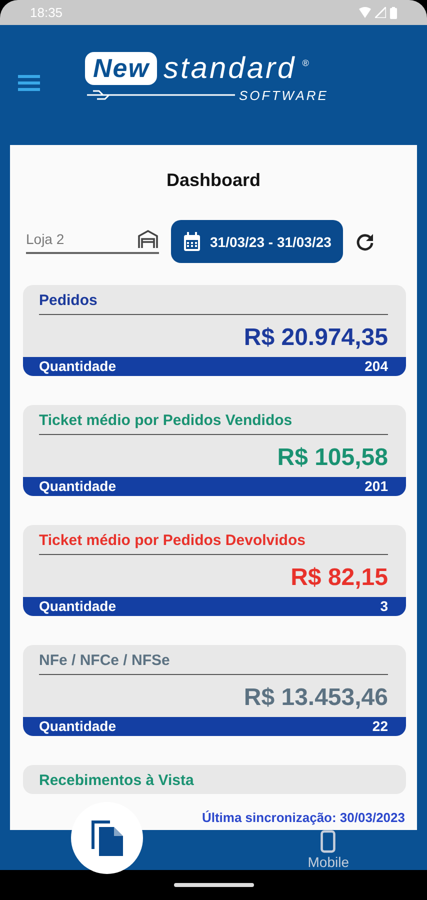 The height and width of the screenshot is (900, 427). What do you see at coordinates (283, 95) in the screenshot?
I see `logo-subtitle: SOFTWARE` at bounding box center [283, 95].